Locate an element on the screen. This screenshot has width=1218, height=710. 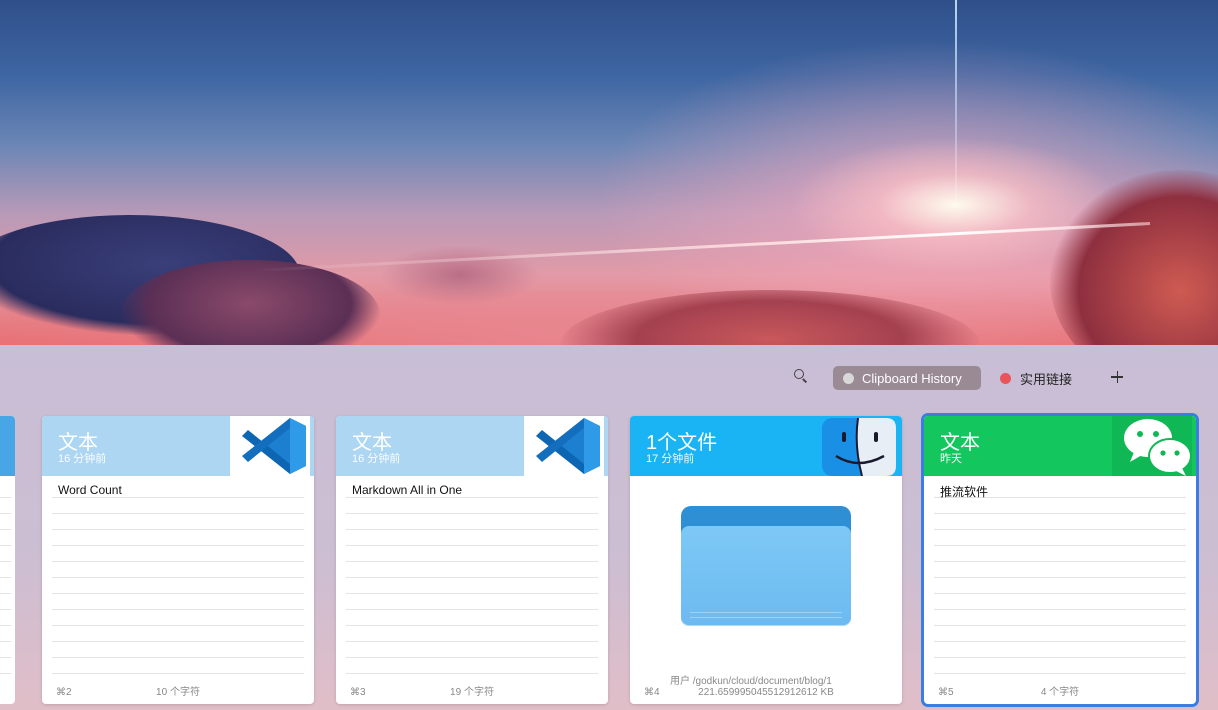
card-time: 17 分钟前 is located at coordinates (670, 459).